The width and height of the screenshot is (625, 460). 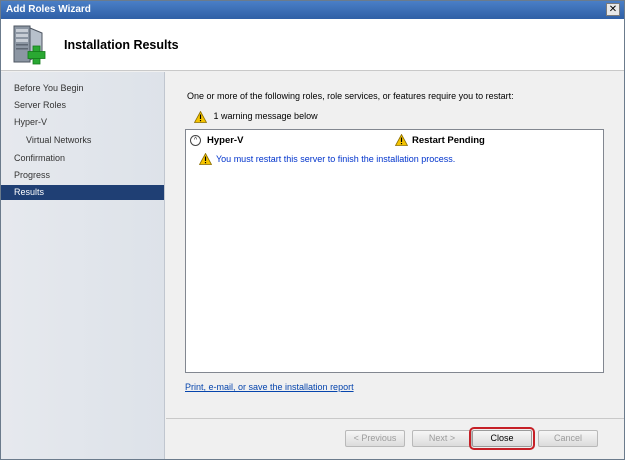 I want to click on sidebar-item-server-roles: Server Roles, so click(x=82, y=105).